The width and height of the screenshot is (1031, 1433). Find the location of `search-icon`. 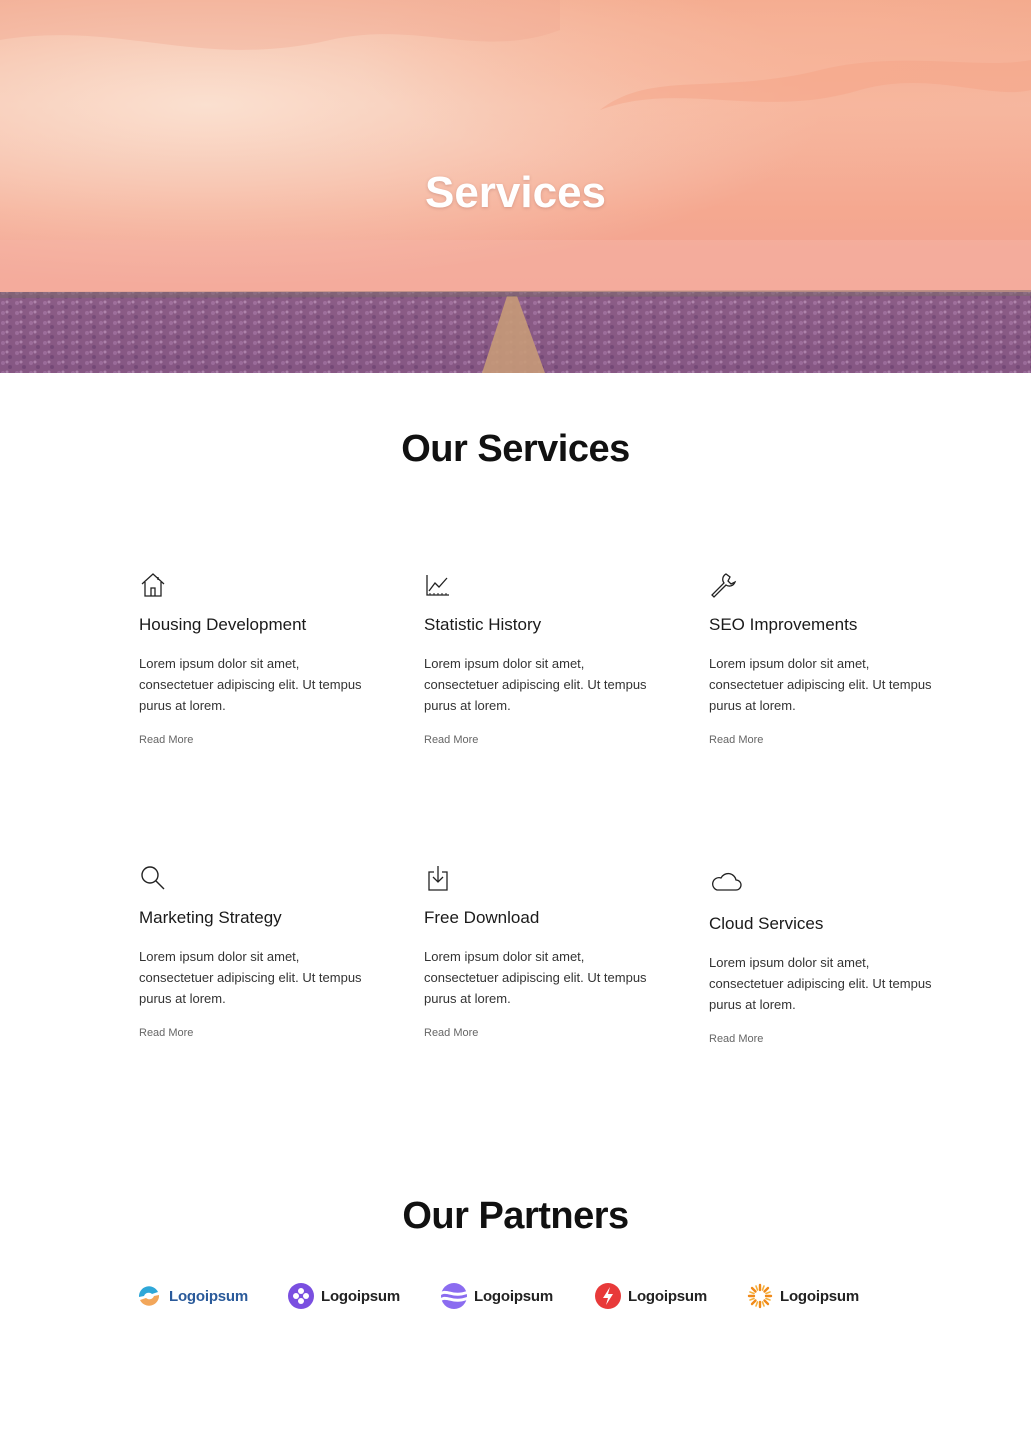

search-icon is located at coordinates (153, 878).